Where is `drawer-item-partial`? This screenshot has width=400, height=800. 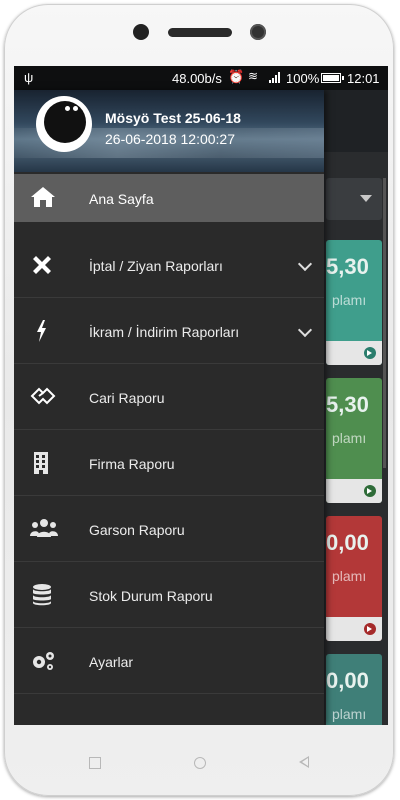
drawer-item-partial is located at coordinates (169, 709).